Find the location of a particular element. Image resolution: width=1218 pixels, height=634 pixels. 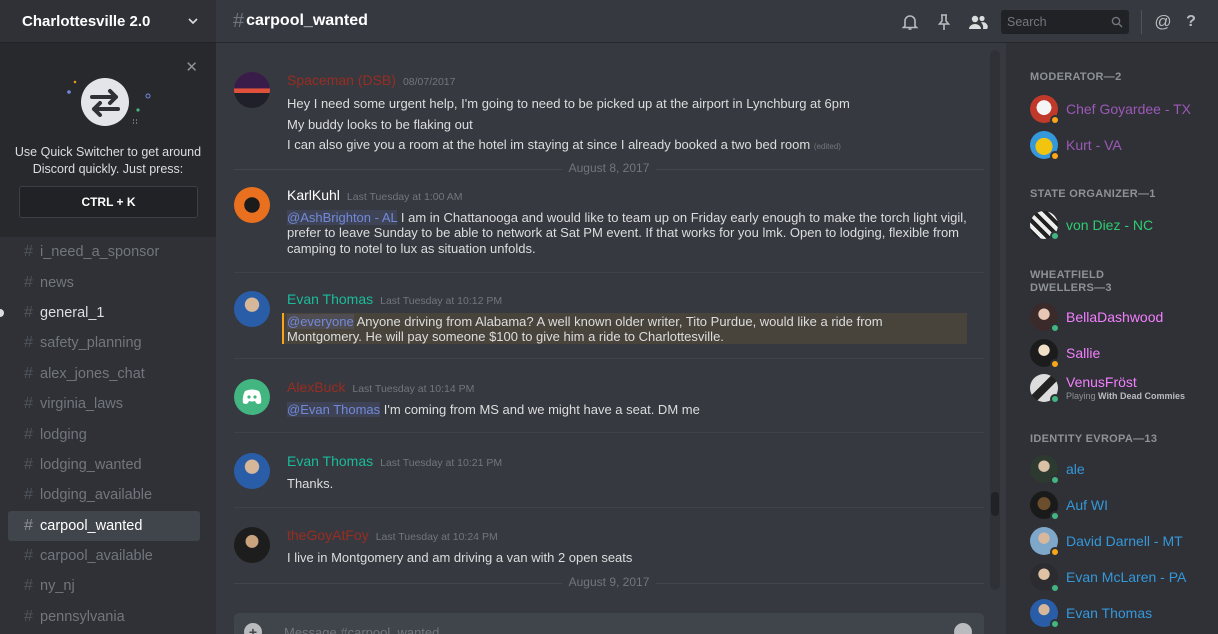

message-composer: + Message #carpool_wanted is located at coordinates (609, 623).